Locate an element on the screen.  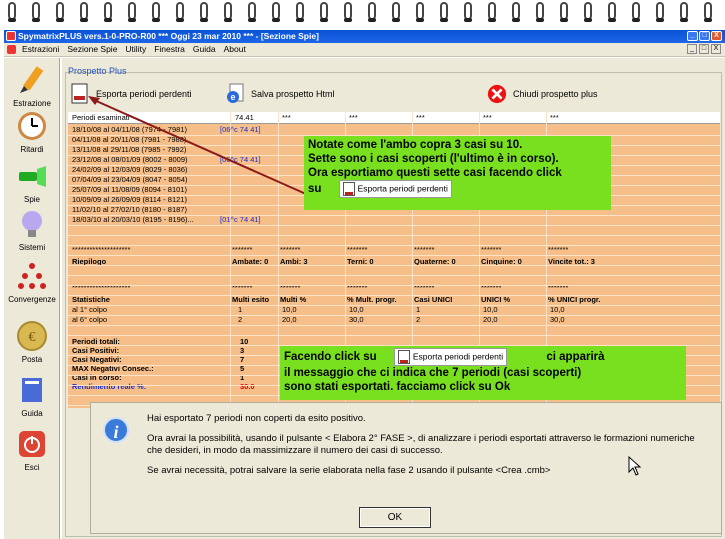
period-range: 11/02/10 al 27/02/10 (8180 - 8187) is located at coordinates (129, 209).